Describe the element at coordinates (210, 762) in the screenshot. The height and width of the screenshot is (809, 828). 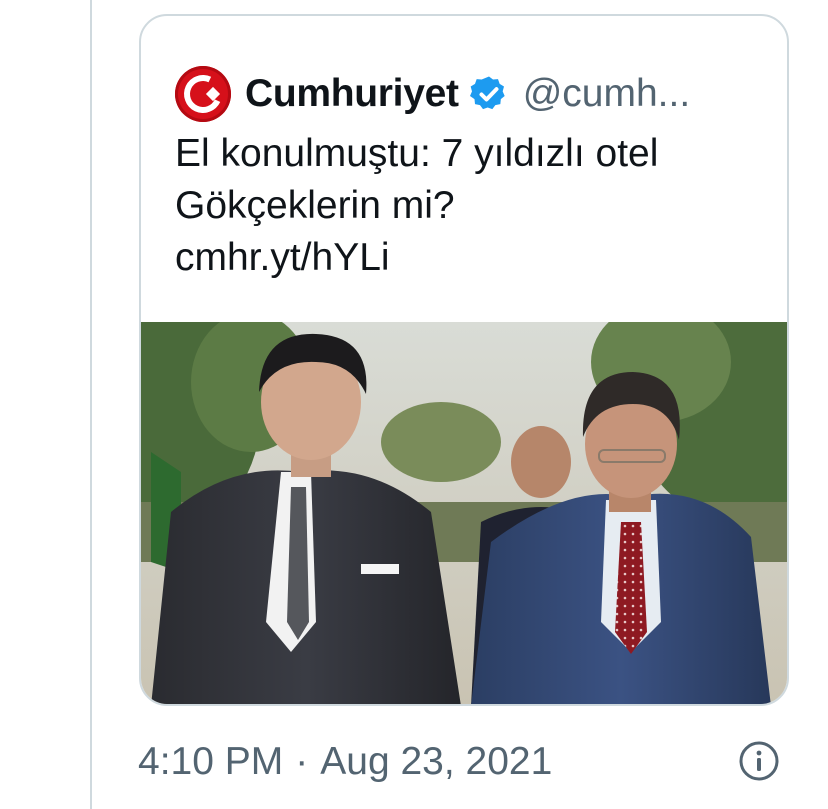
I see `tweet-time: 4:10 PM` at that location.